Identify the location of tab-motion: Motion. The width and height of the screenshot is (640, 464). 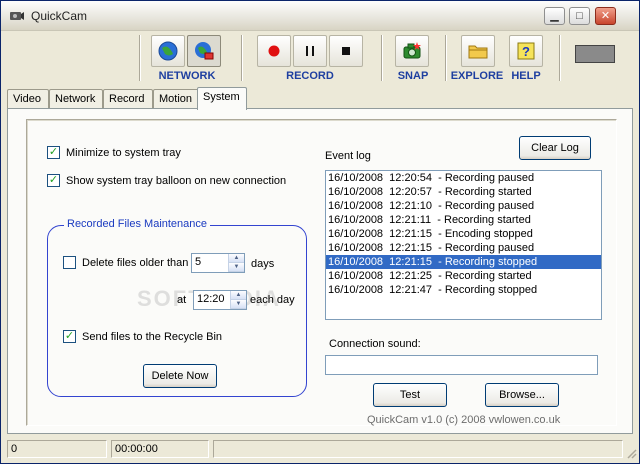
(176, 99).